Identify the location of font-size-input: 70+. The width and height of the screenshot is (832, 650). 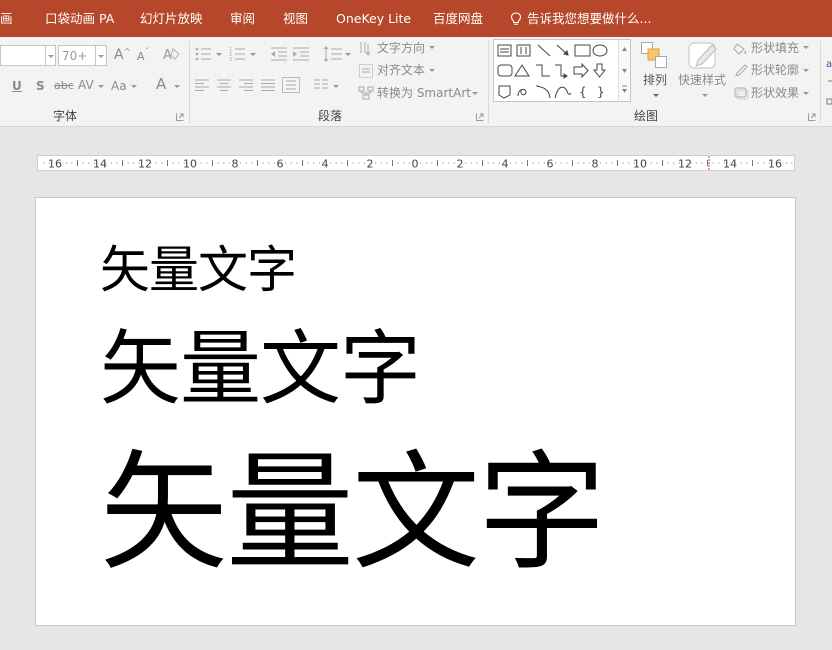
(77, 55).